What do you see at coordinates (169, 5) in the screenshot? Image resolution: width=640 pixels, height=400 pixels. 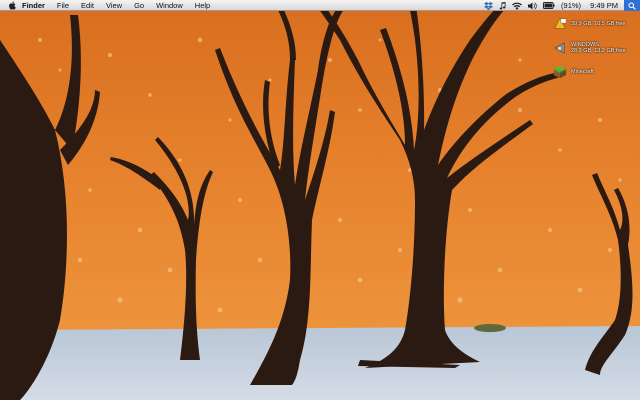 I see `menu-window: Window` at bounding box center [169, 5].